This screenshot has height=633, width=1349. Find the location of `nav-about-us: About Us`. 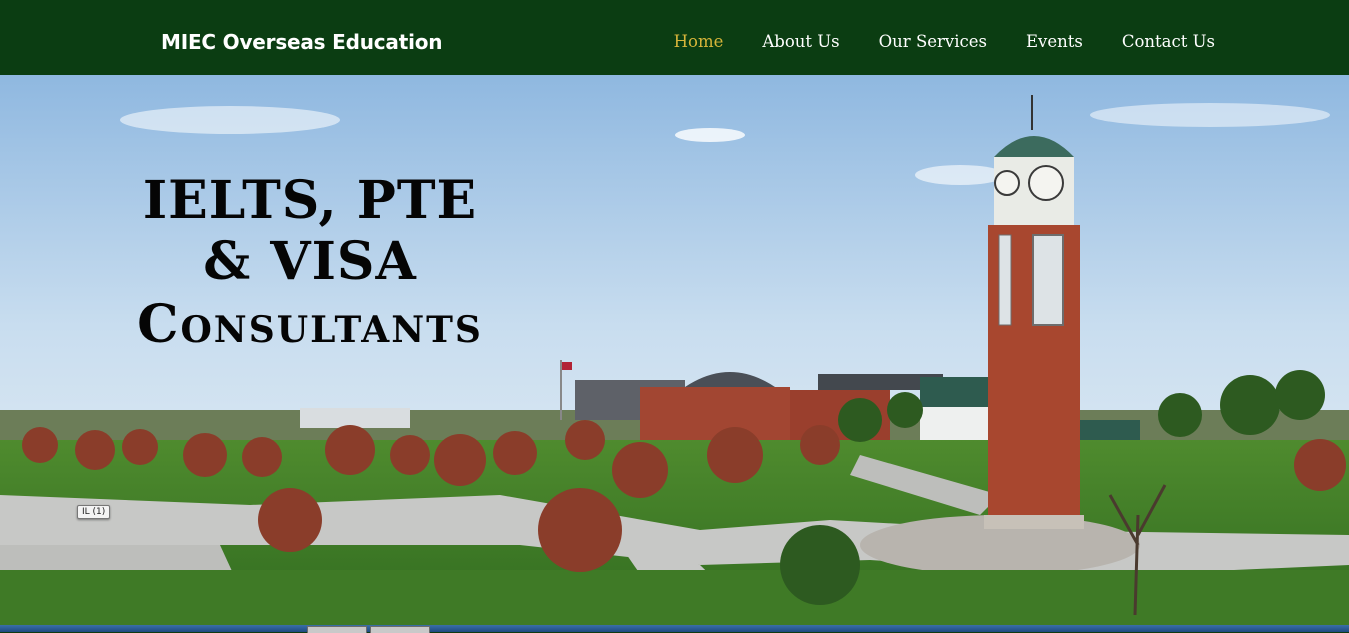

nav-about-us: About Us is located at coordinates (800, 41).